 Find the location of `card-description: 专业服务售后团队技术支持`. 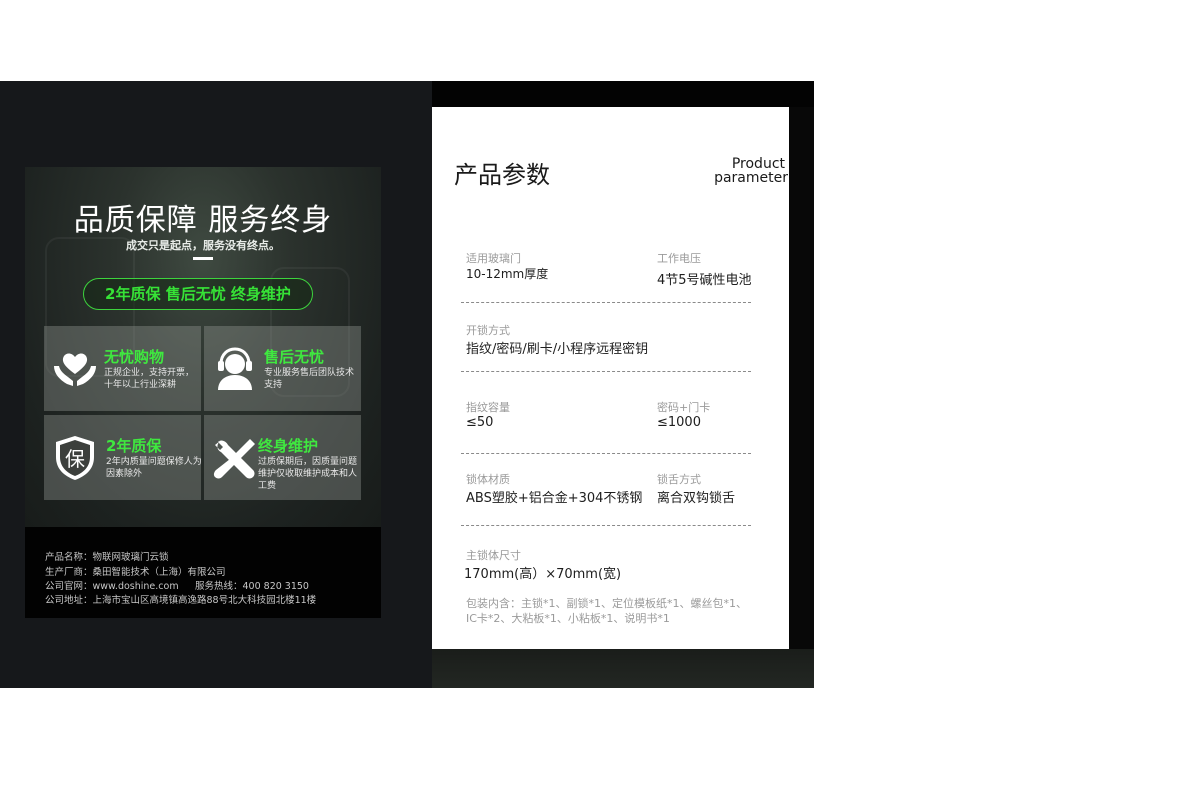

card-description: 专业服务售后团队技术支持 is located at coordinates (309, 379).